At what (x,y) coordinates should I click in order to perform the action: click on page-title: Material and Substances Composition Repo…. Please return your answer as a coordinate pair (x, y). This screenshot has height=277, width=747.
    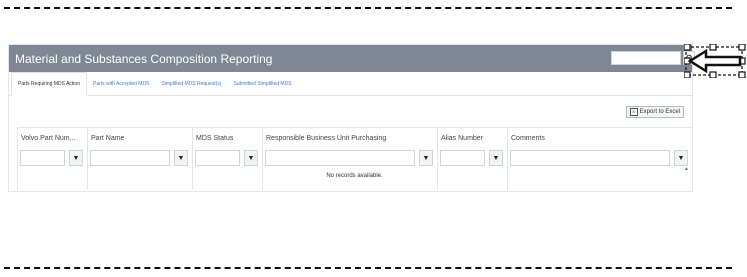
    Looking at the image, I should click on (144, 58).